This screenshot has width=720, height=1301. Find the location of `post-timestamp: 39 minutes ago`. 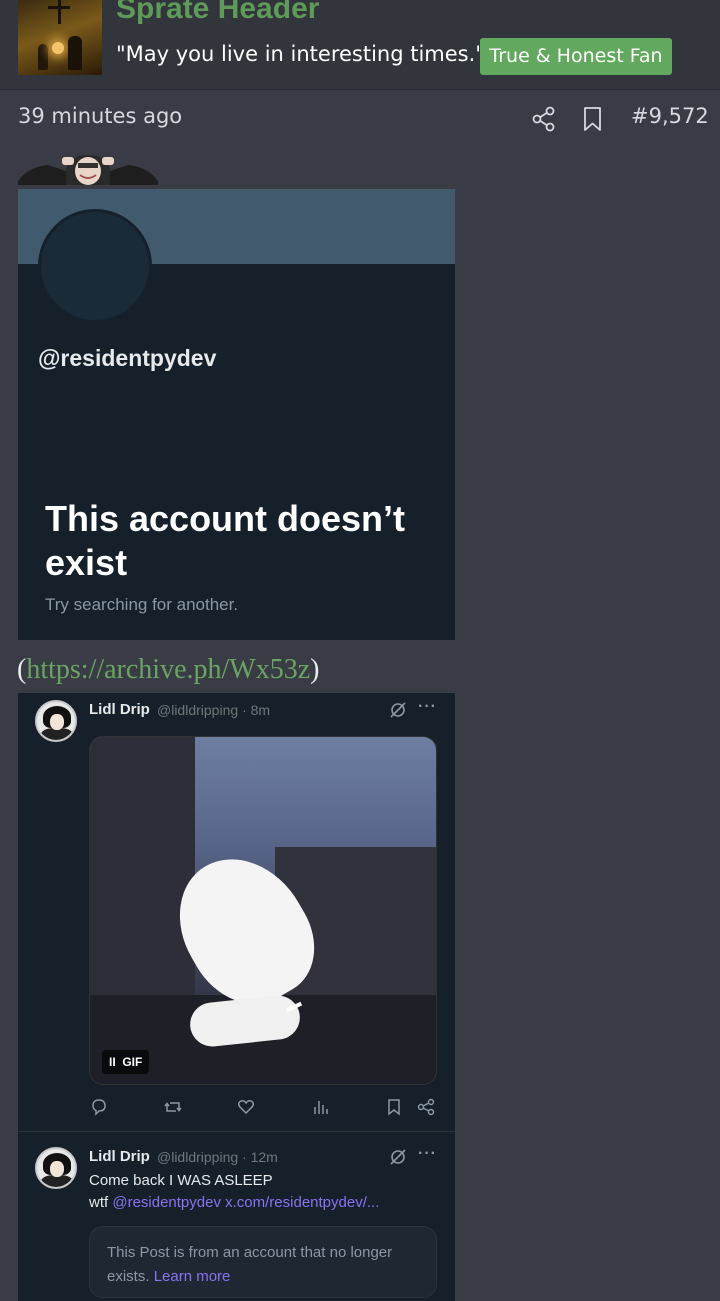

post-timestamp: 39 minutes ago is located at coordinates (100, 116).